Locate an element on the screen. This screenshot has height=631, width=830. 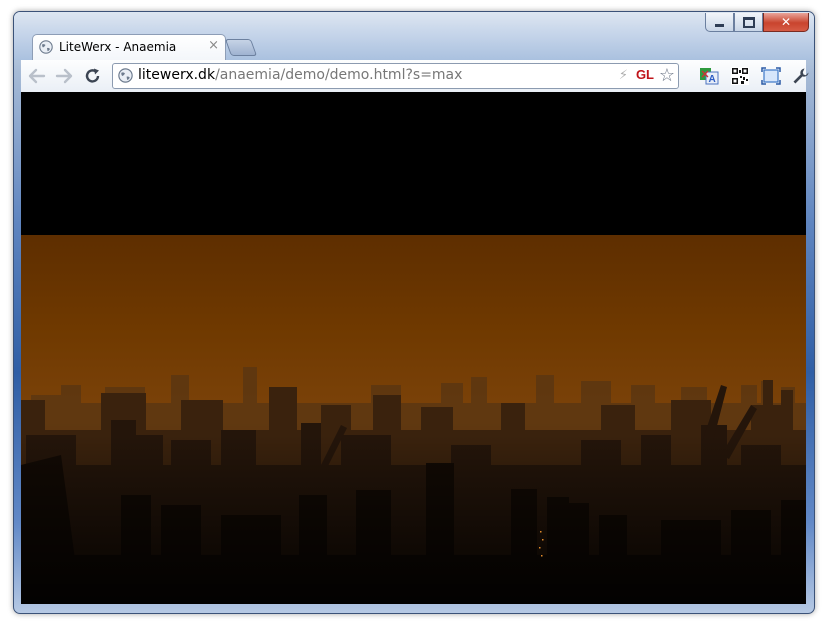
minimize-icon is located at coordinates (719, 25).